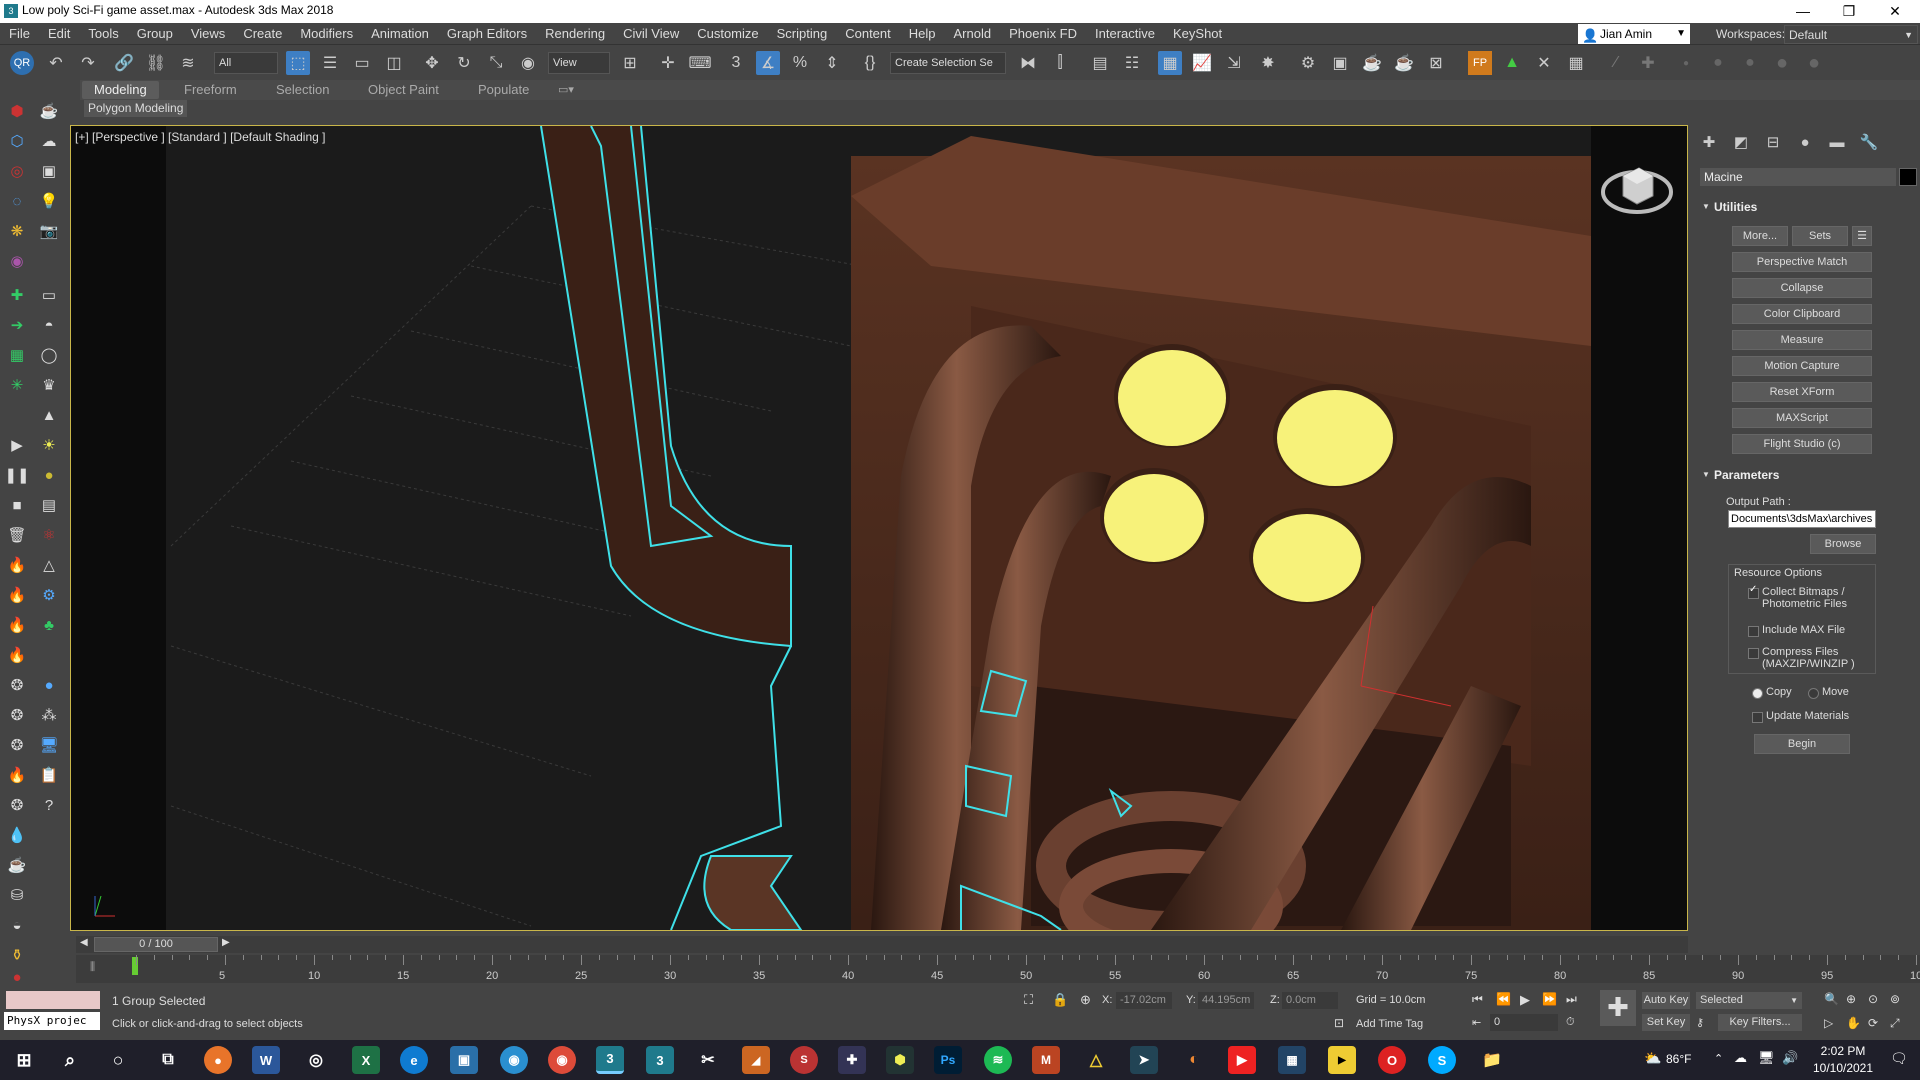 The image size is (1920, 1080). I want to click on add-time-tag-button: Add Time Tag, so click(1389, 1024).